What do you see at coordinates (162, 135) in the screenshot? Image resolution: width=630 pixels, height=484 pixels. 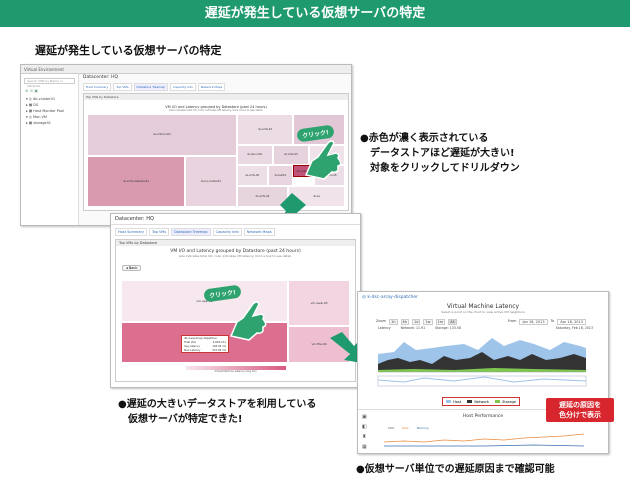 I see `treemap-cell: ds-vmfs-lun02` at bounding box center [162, 135].